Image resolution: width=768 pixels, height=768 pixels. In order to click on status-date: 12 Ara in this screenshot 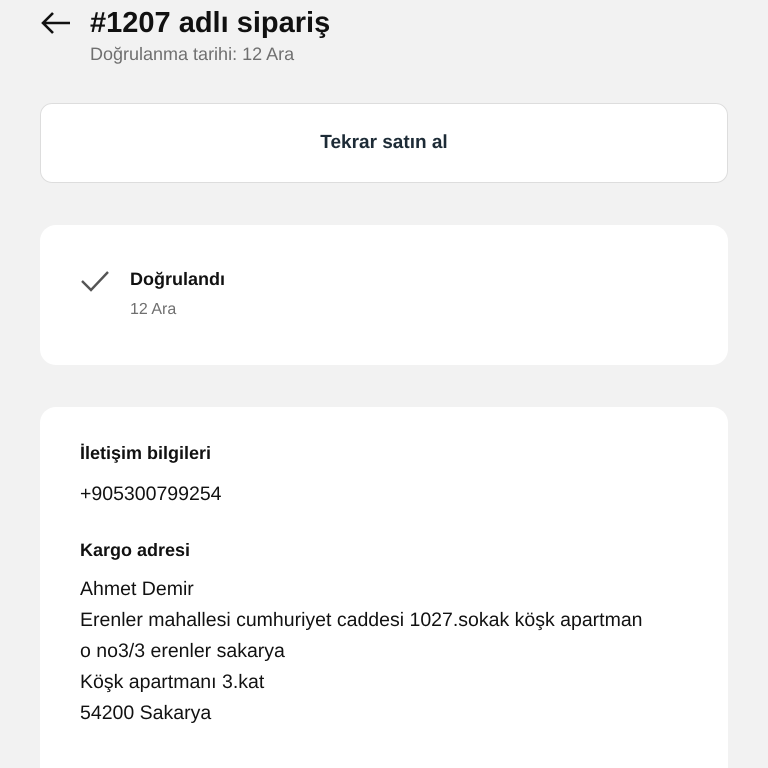, I will do `click(154, 310)`.